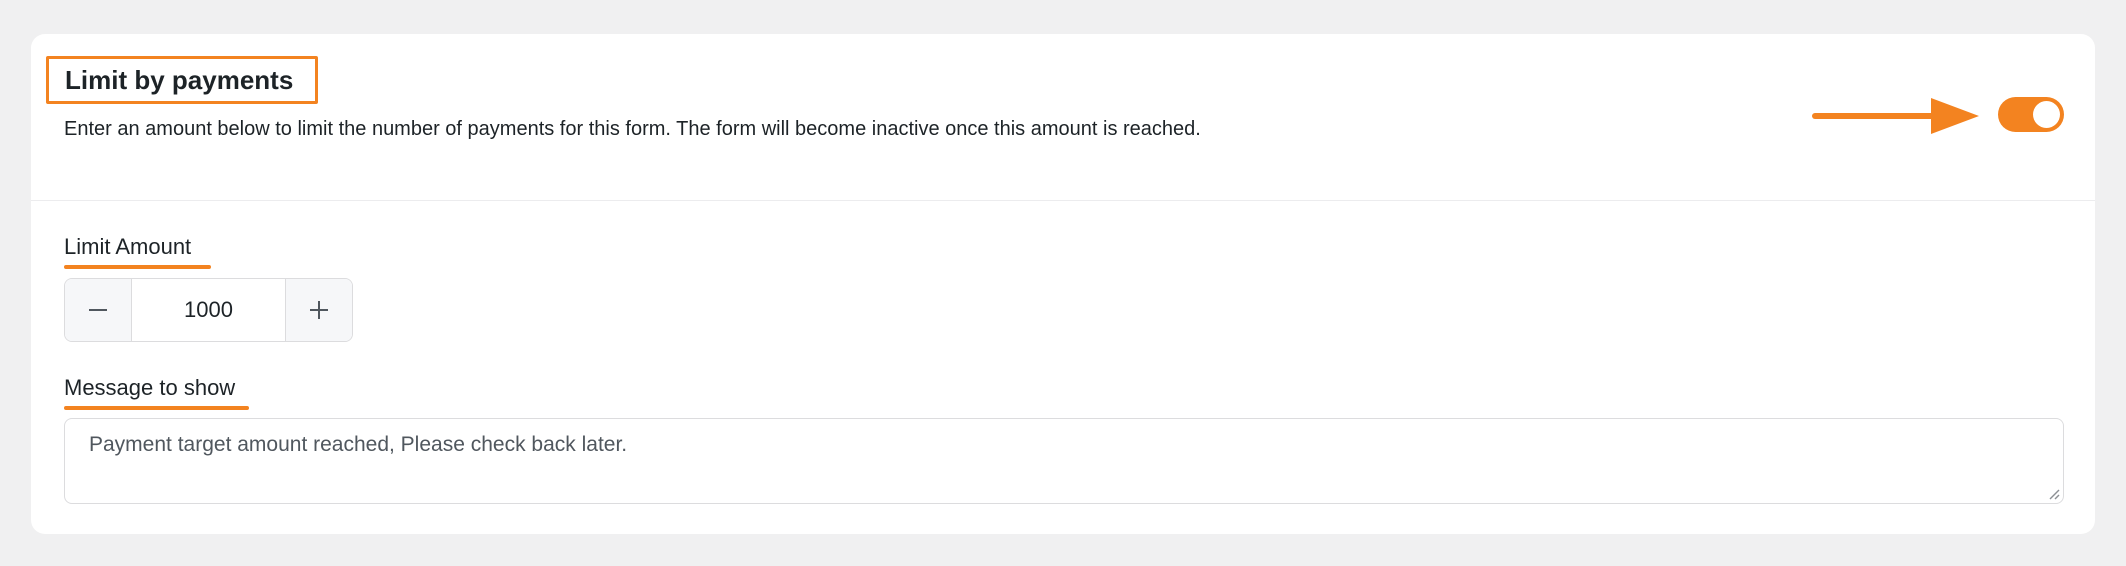 The image size is (2126, 566). What do you see at coordinates (2031, 114) in the screenshot?
I see `limit-by-payments-toggle` at bounding box center [2031, 114].